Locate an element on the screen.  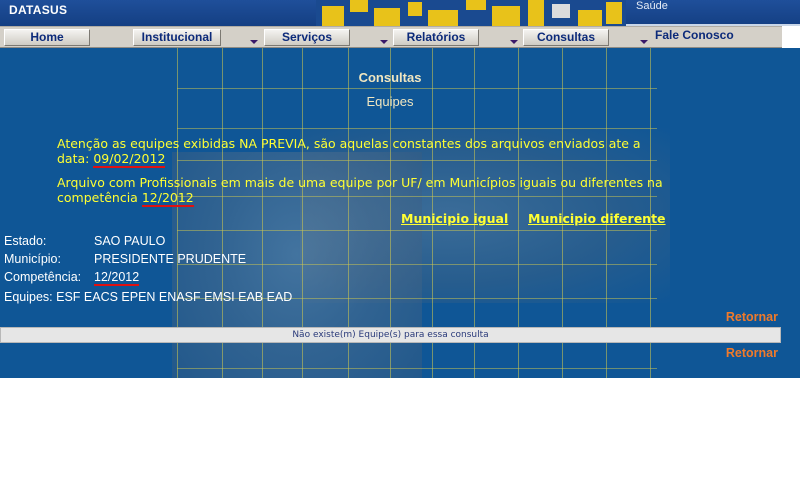
page-subtitle: Equipes is located at coordinates (390, 101).